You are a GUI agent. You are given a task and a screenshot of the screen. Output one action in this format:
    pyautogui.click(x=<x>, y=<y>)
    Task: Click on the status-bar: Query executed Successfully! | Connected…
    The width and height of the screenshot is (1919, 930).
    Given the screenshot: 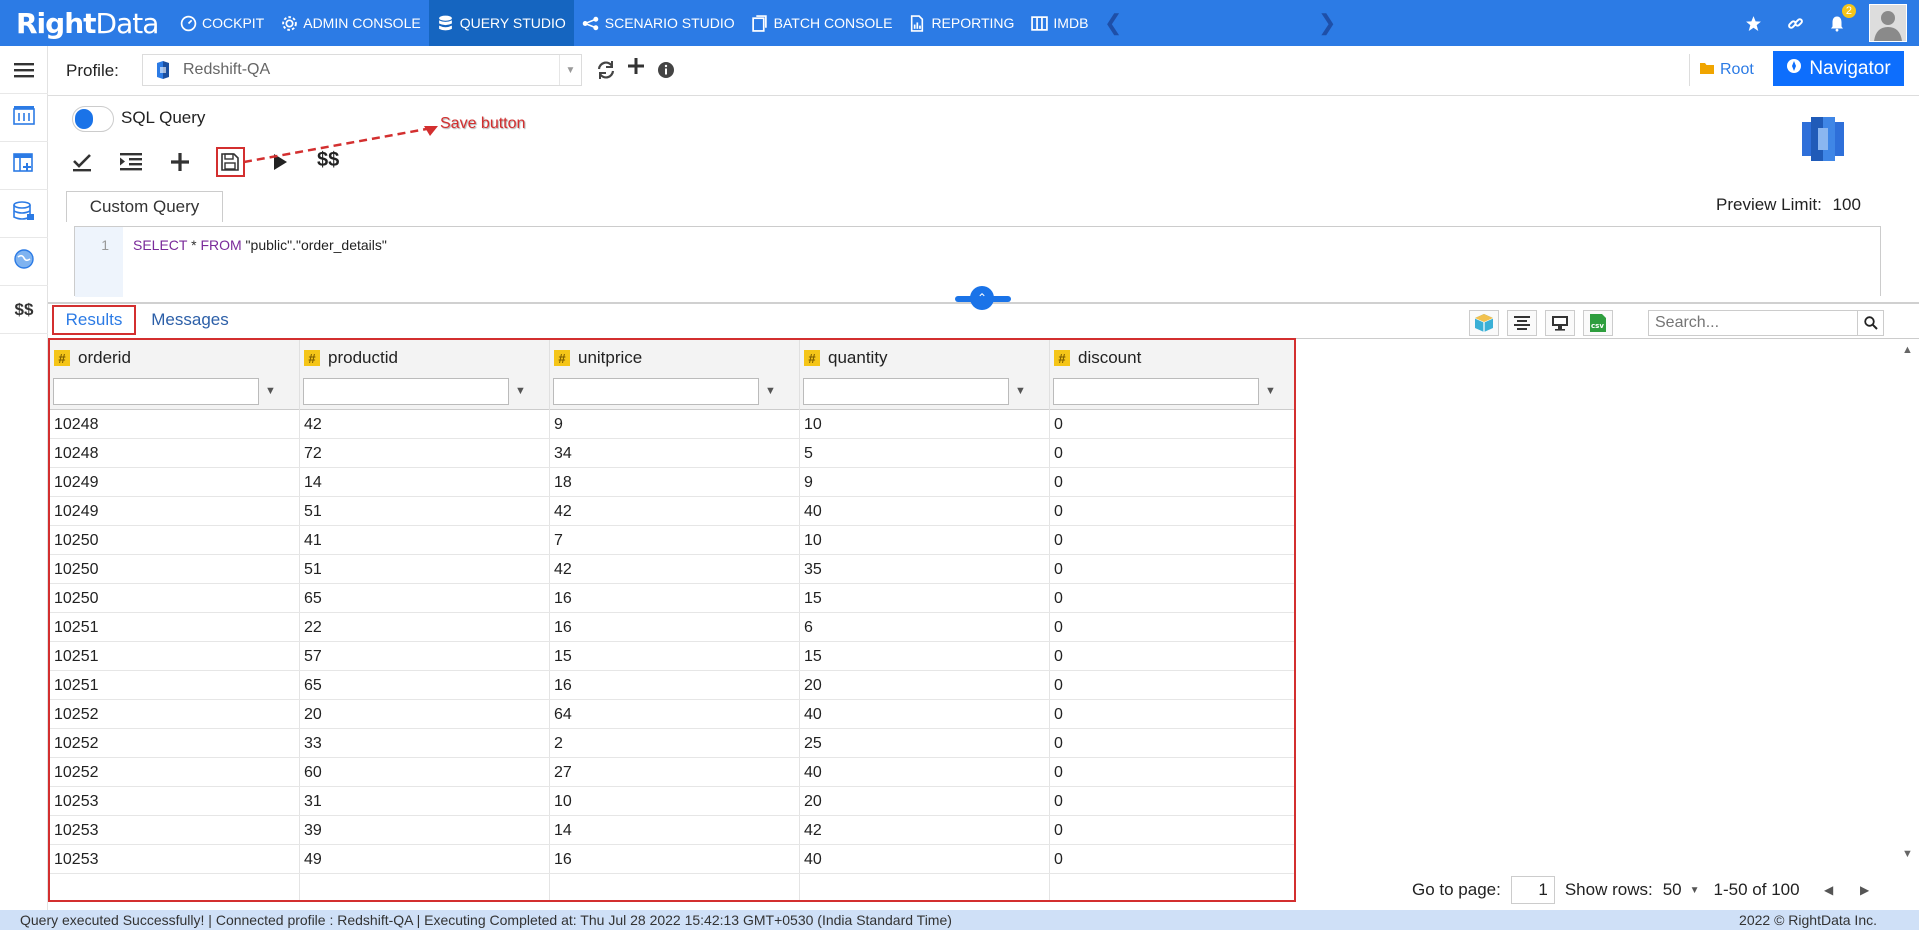 What is the action you would take?
    pyautogui.click(x=959, y=920)
    